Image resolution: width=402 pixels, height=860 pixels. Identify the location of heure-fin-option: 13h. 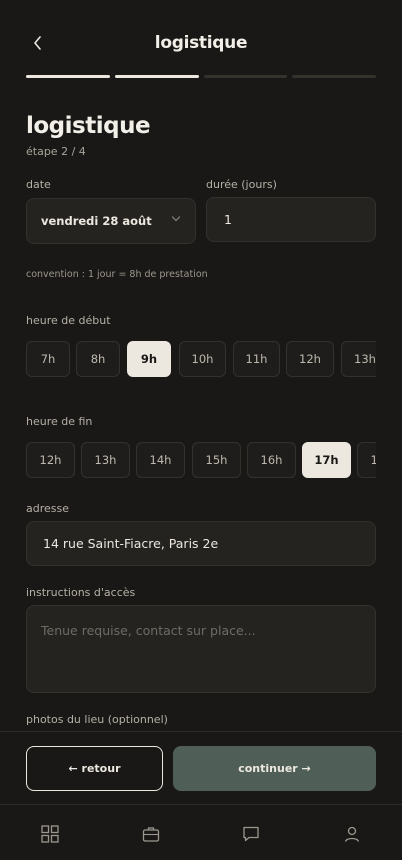
(105, 460).